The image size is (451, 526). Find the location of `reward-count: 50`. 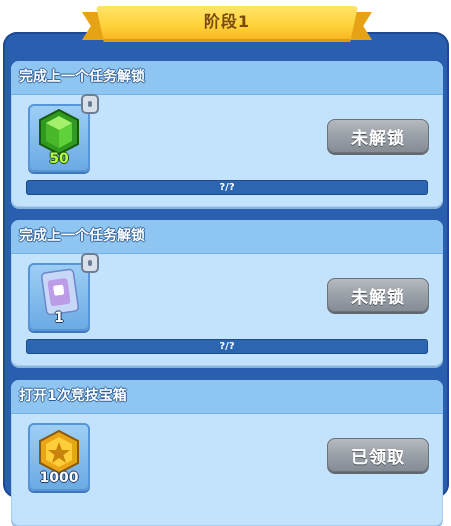

reward-count: 50 is located at coordinates (59, 159).